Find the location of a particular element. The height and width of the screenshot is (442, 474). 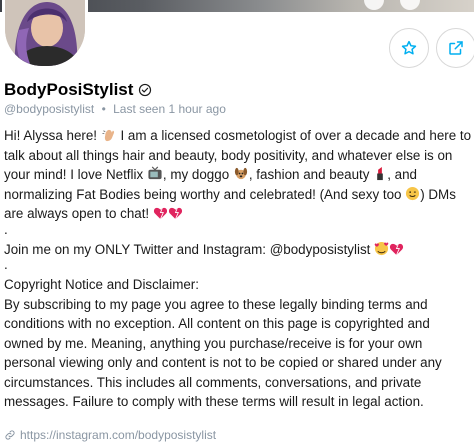

share-icon is located at coordinates (456, 48).